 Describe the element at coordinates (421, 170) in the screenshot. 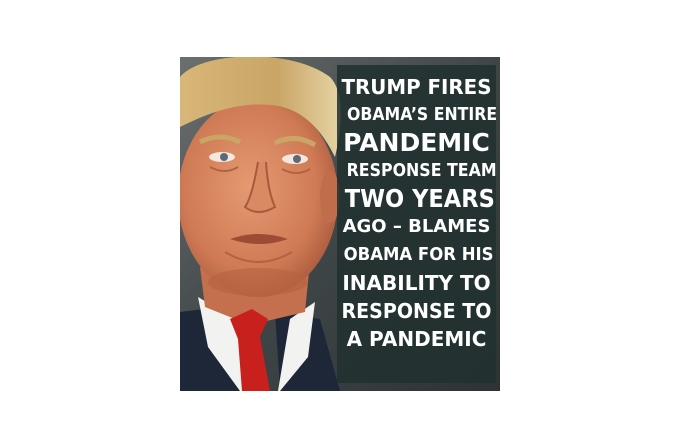

I see `headline-line: RESPONSE TEAM` at that location.